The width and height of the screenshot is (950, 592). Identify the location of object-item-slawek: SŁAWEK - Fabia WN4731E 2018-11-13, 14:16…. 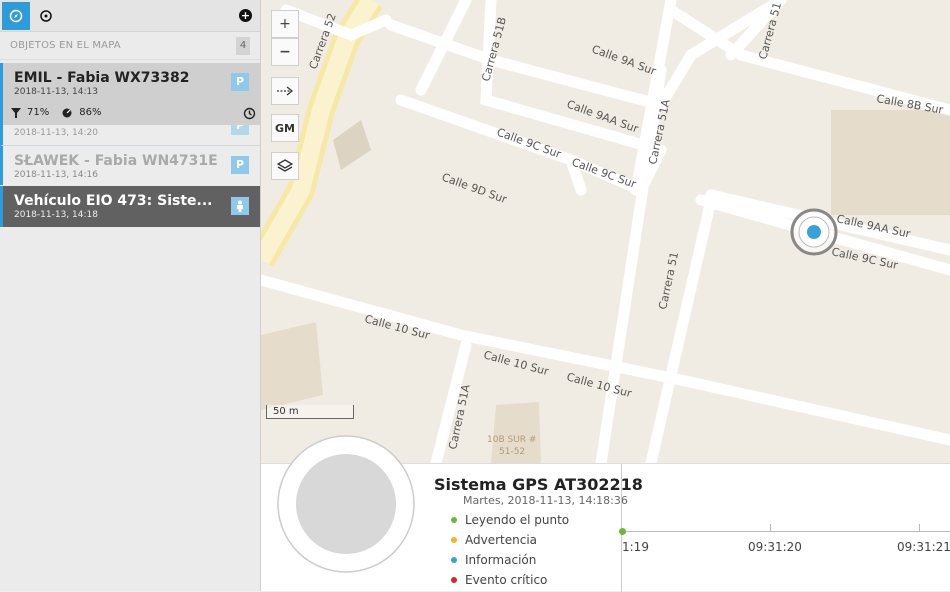
(130, 165).